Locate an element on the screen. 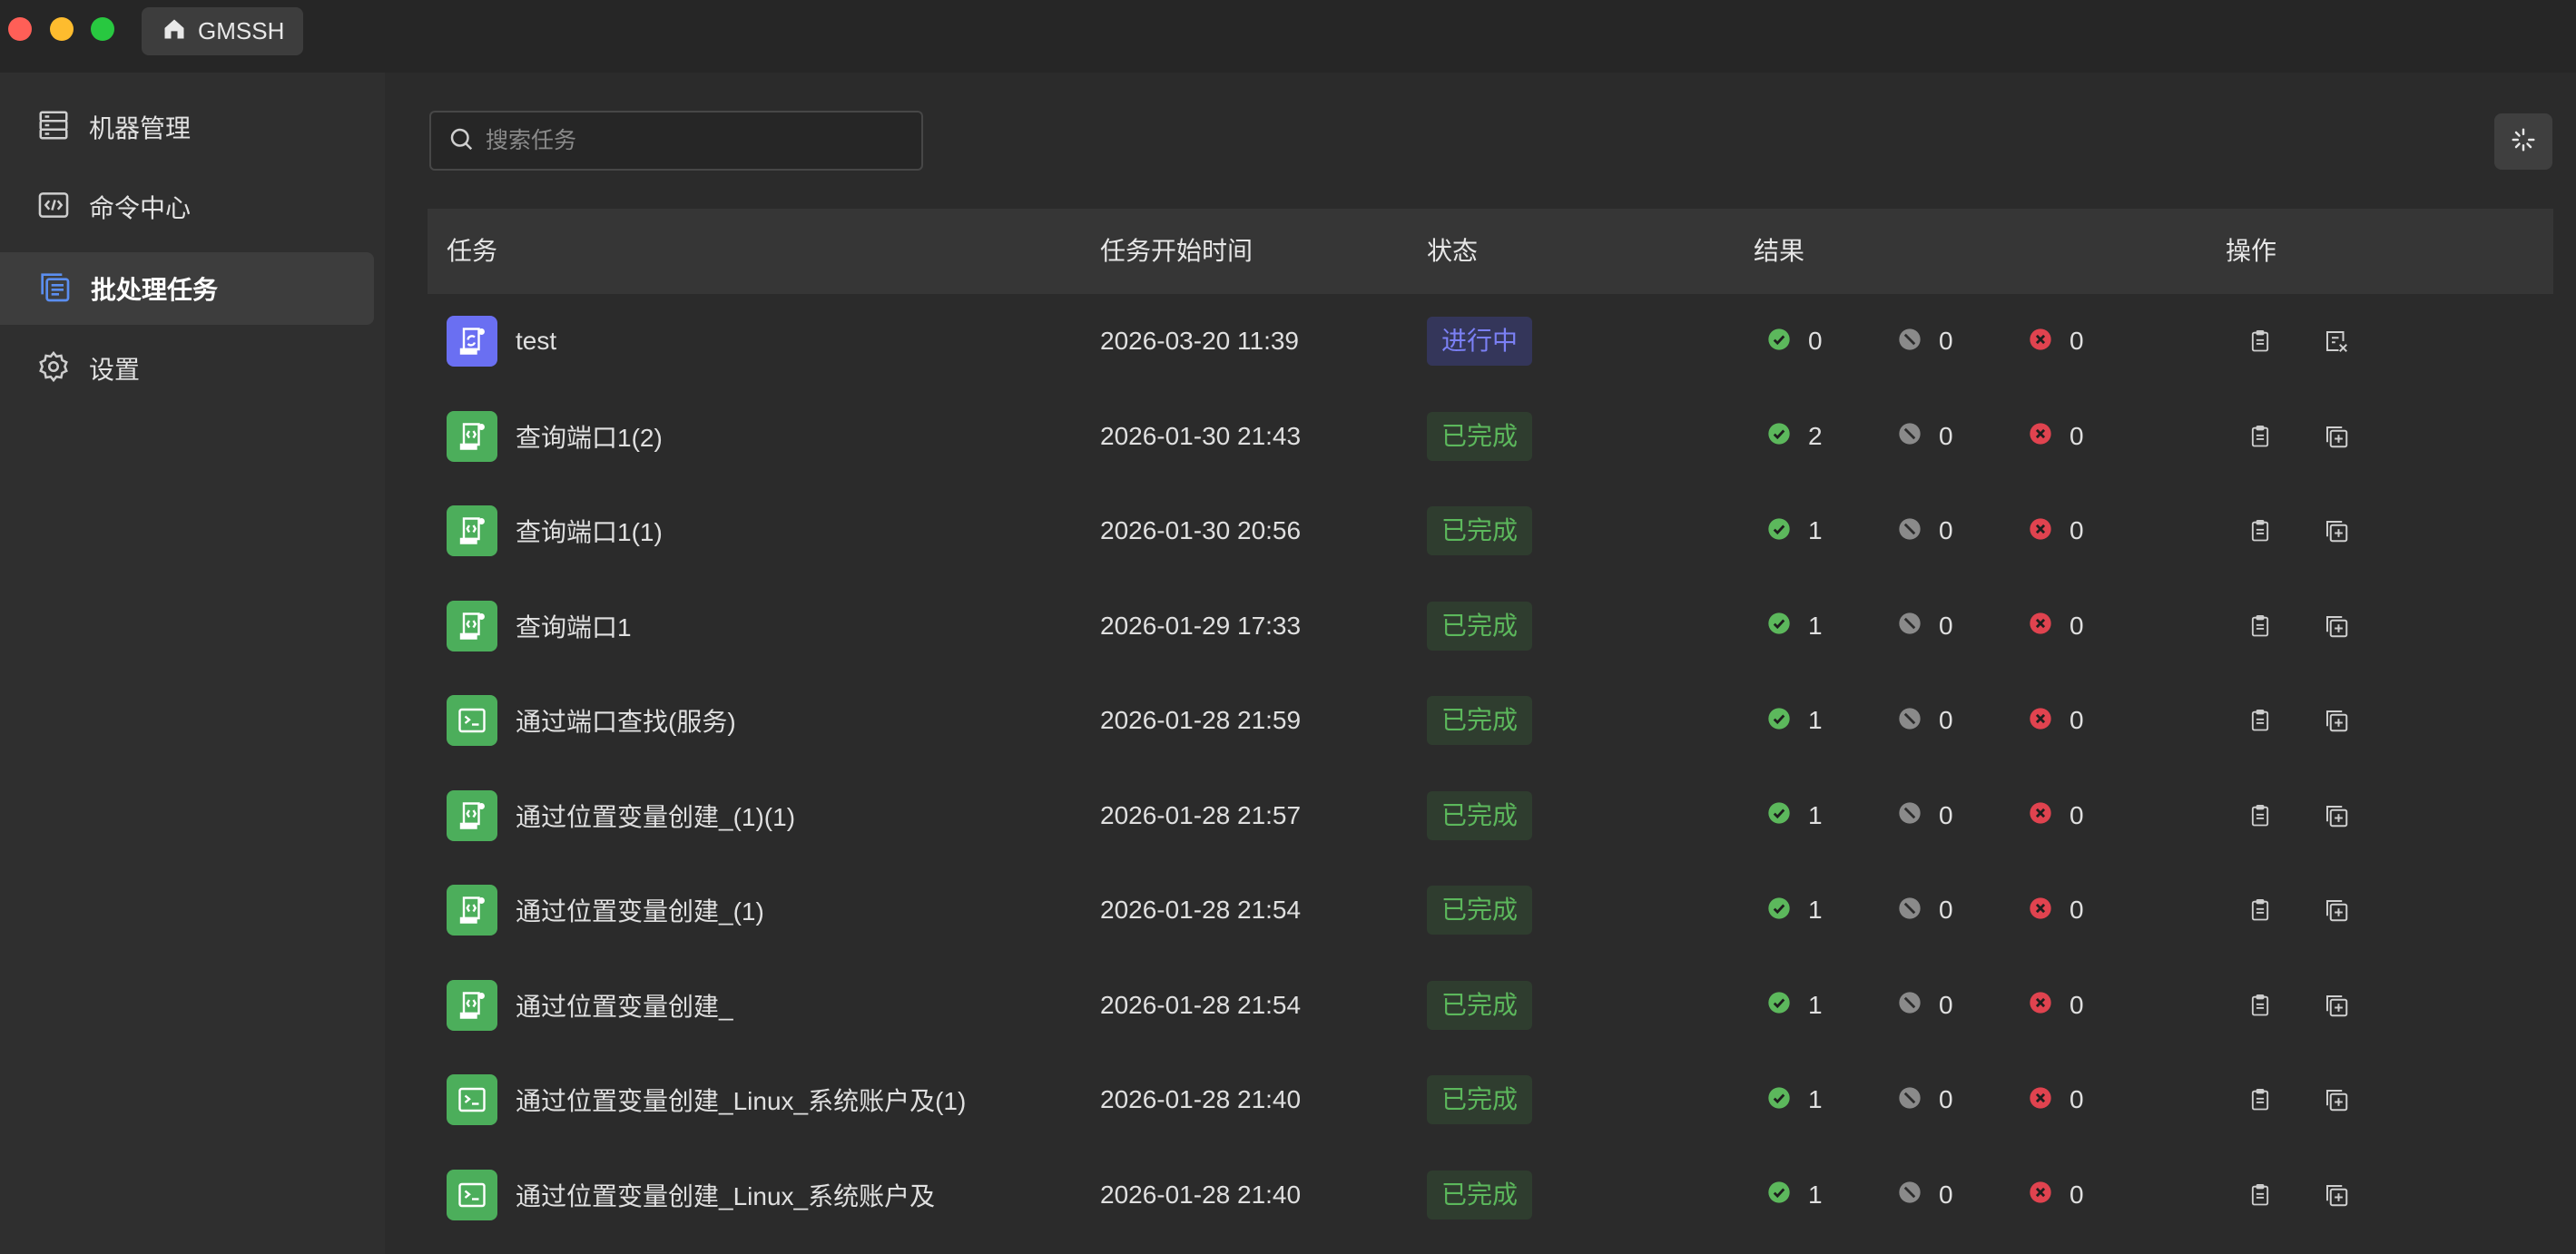  task-start-time: 2026-01-28 21:59 is located at coordinates (1201, 720).